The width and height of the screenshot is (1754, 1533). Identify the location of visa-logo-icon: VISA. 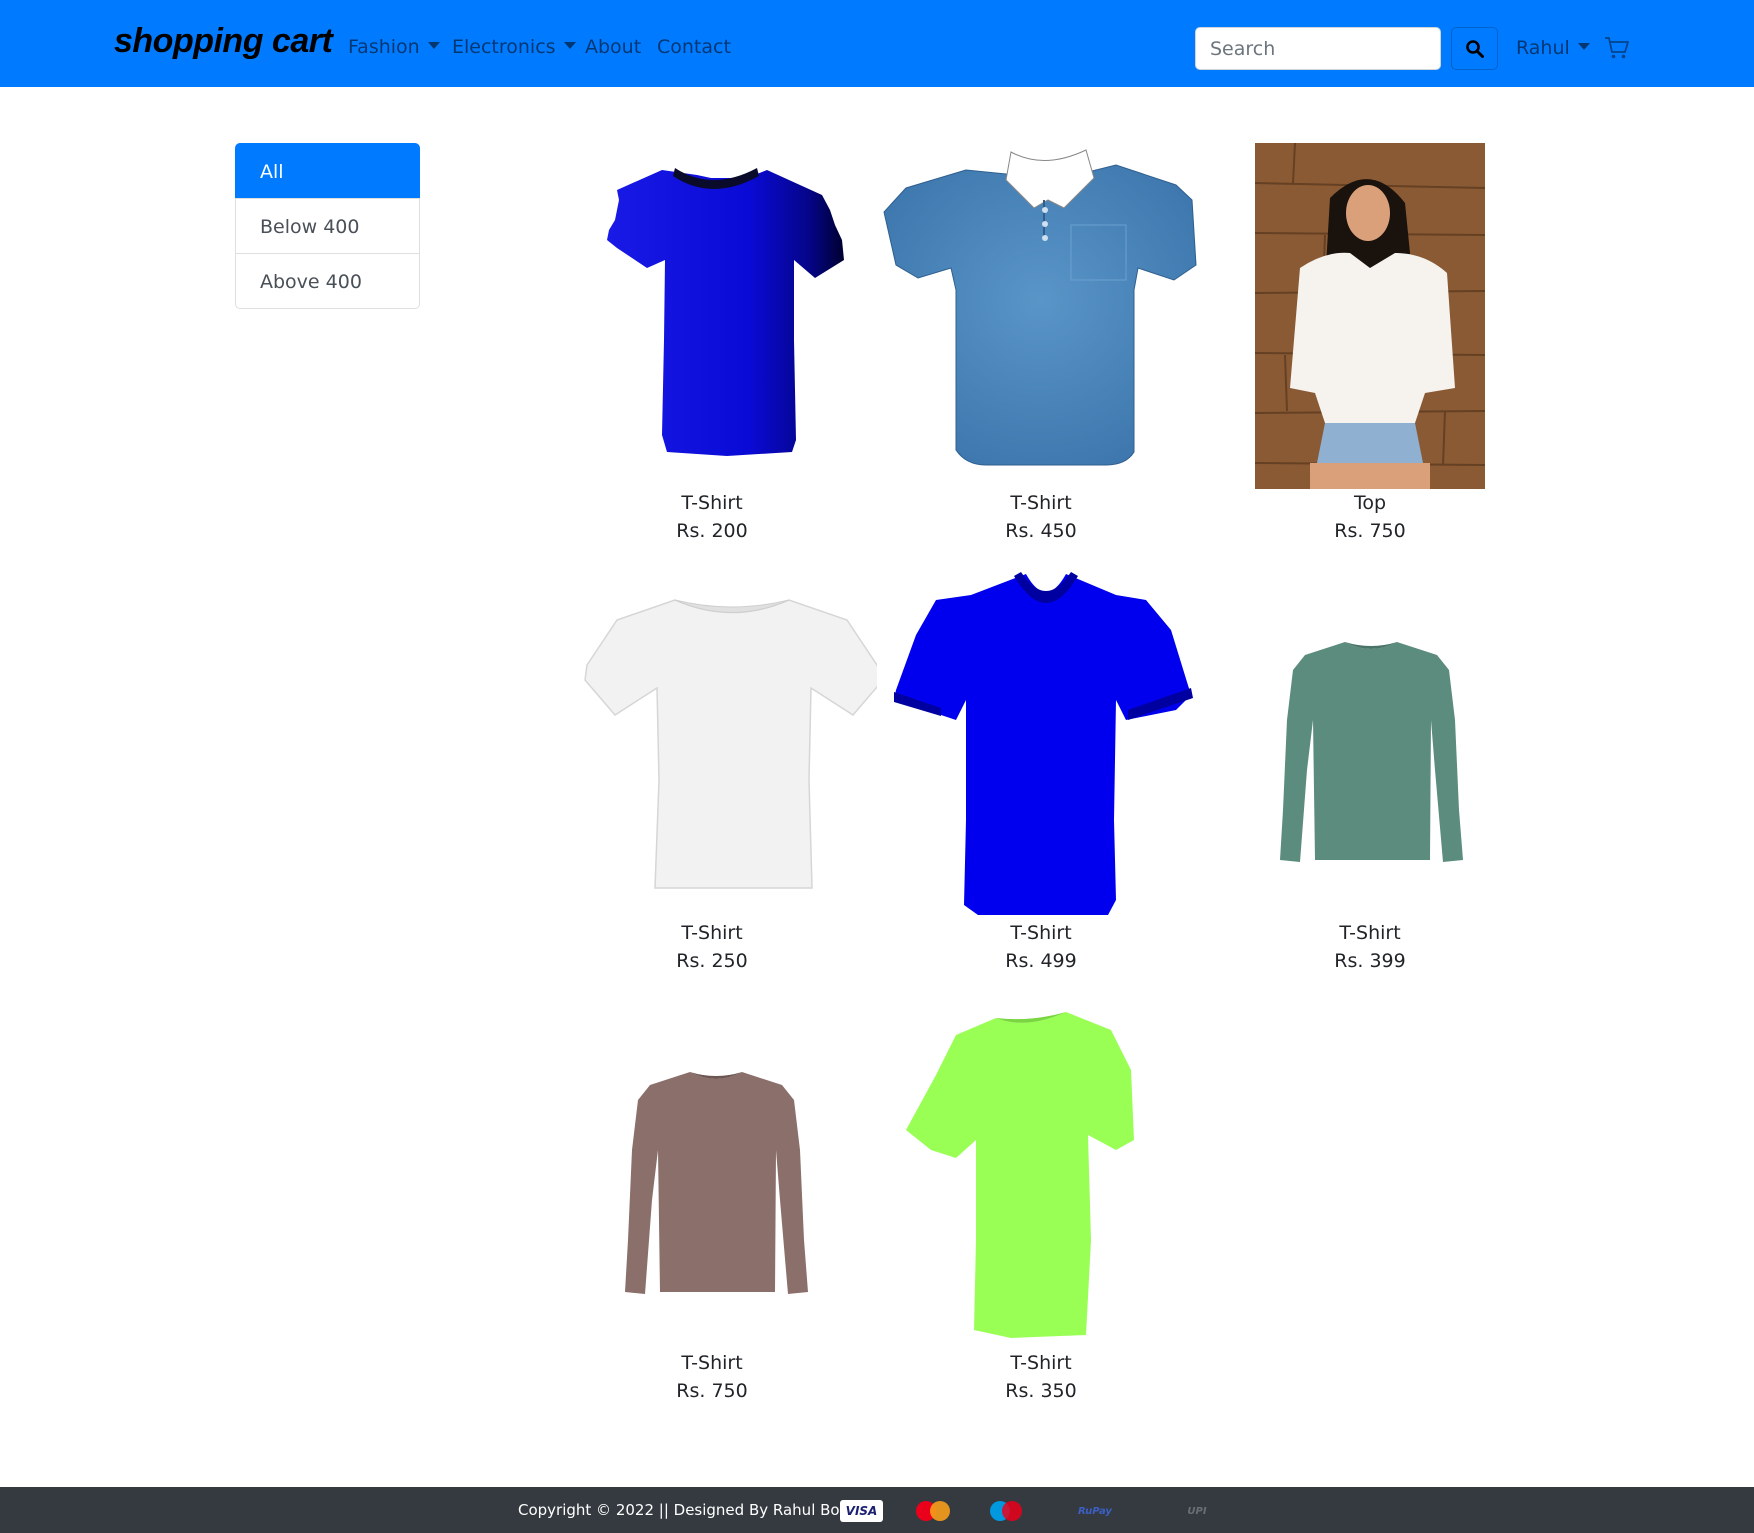
(861, 1511).